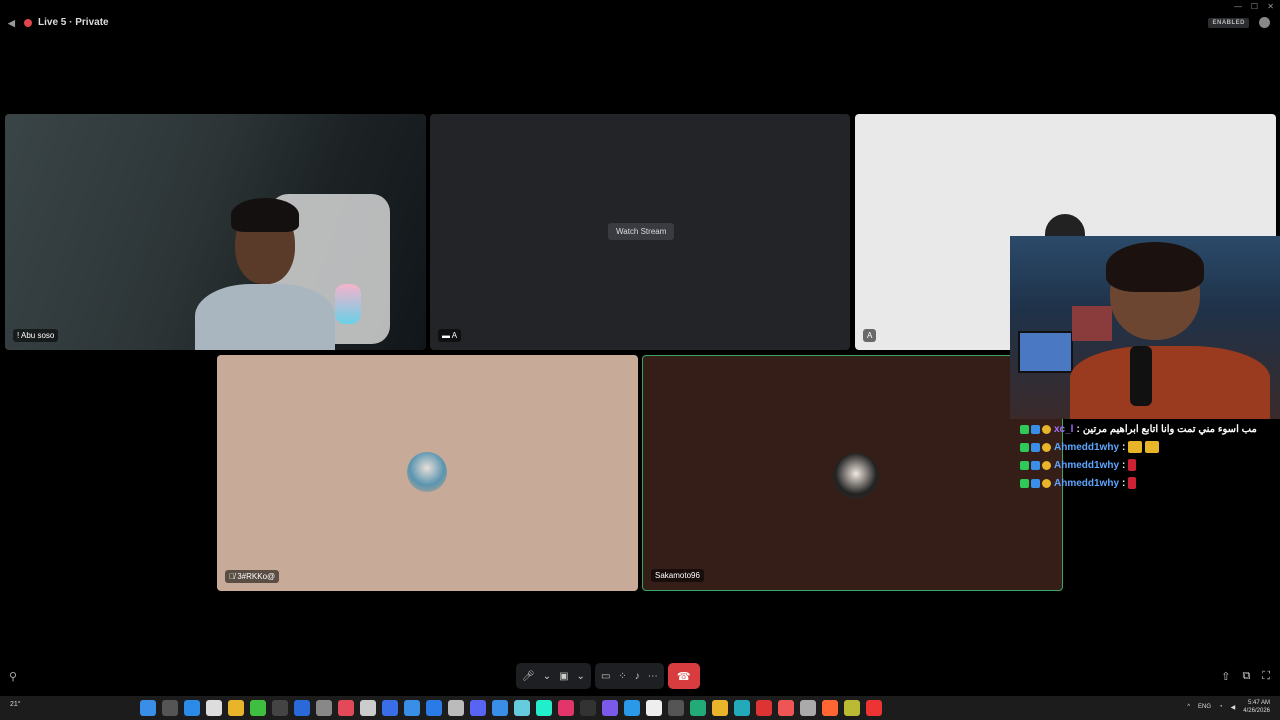 The height and width of the screenshot is (720, 1280). What do you see at coordinates (653, 676) in the screenshot?
I see `more-icon: ⋯` at bounding box center [653, 676].